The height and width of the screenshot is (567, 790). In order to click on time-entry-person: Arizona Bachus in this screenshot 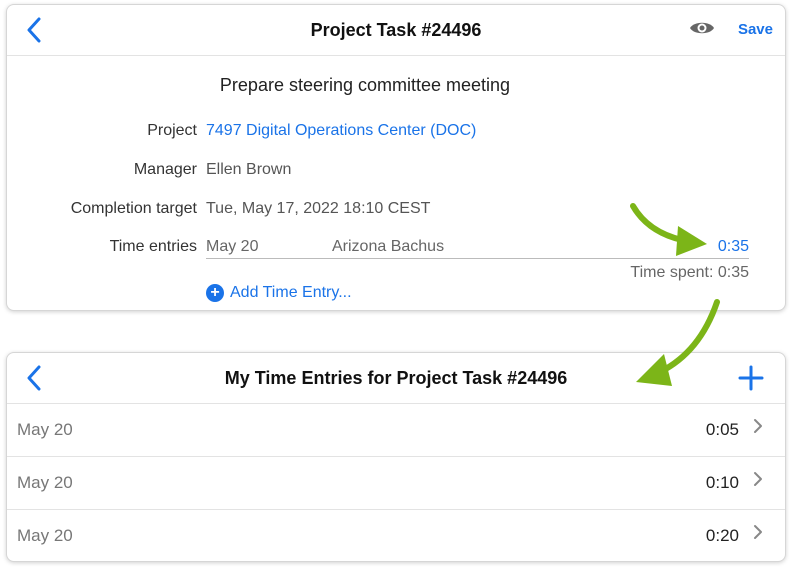, I will do `click(388, 246)`.